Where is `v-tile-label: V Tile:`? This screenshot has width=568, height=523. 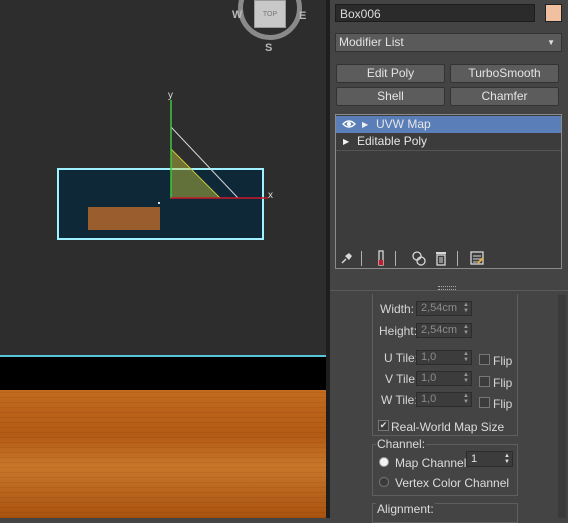 v-tile-label: V Tile: is located at coordinates (402, 379).